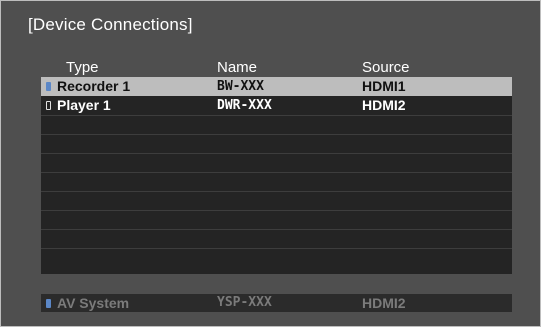 This screenshot has height=327, width=541. What do you see at coordinates (276, 86) in the screenshot?
I see `device-row-recorder-1: Recorder 1 BW-XXX HDMI1` at bounding box center [276, 86].